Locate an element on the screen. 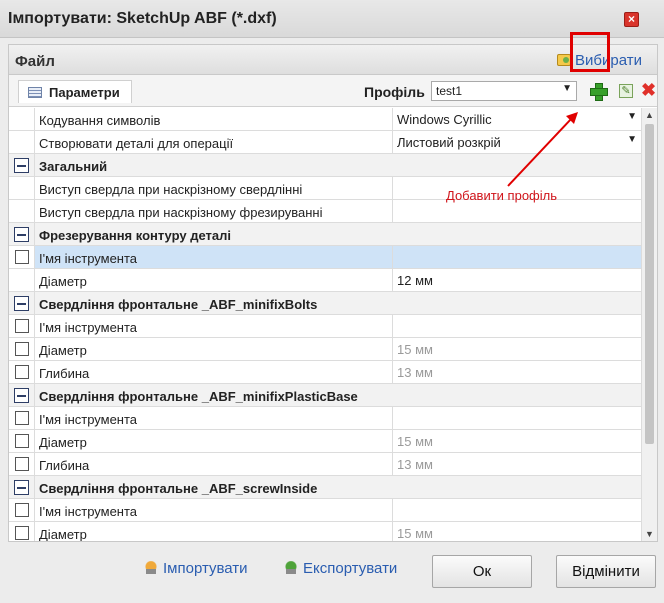  annotation-text: Добавити профіль is located at coordinates (501, 195).